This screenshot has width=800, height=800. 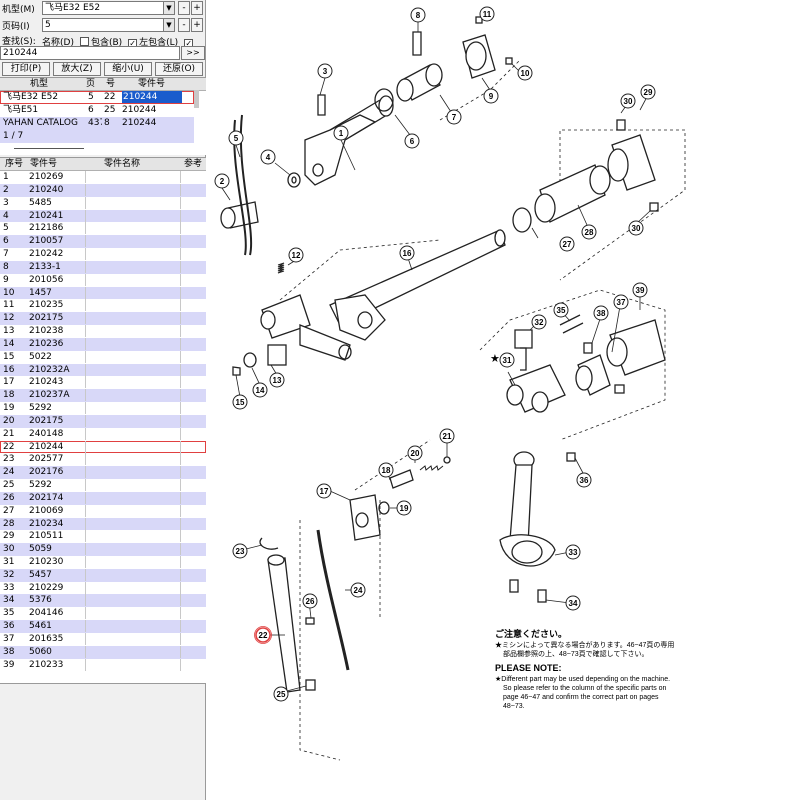 I want to click on callout-11: 11, so click(x=487, y=14).